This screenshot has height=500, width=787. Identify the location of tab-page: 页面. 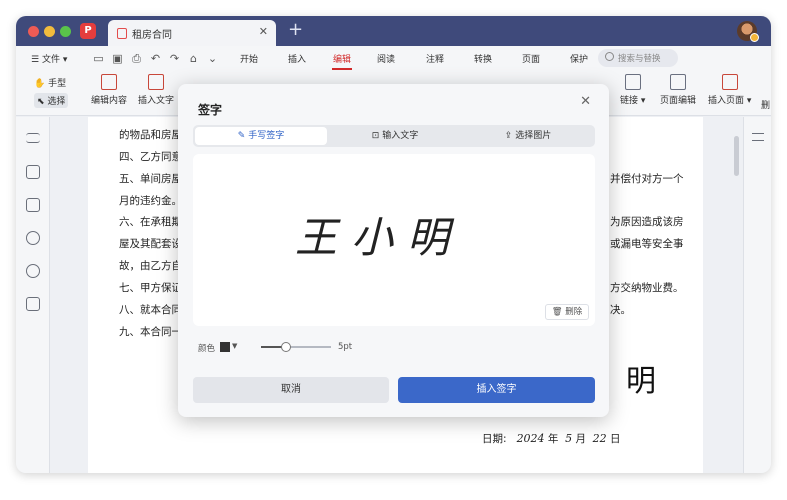
(531, 58).